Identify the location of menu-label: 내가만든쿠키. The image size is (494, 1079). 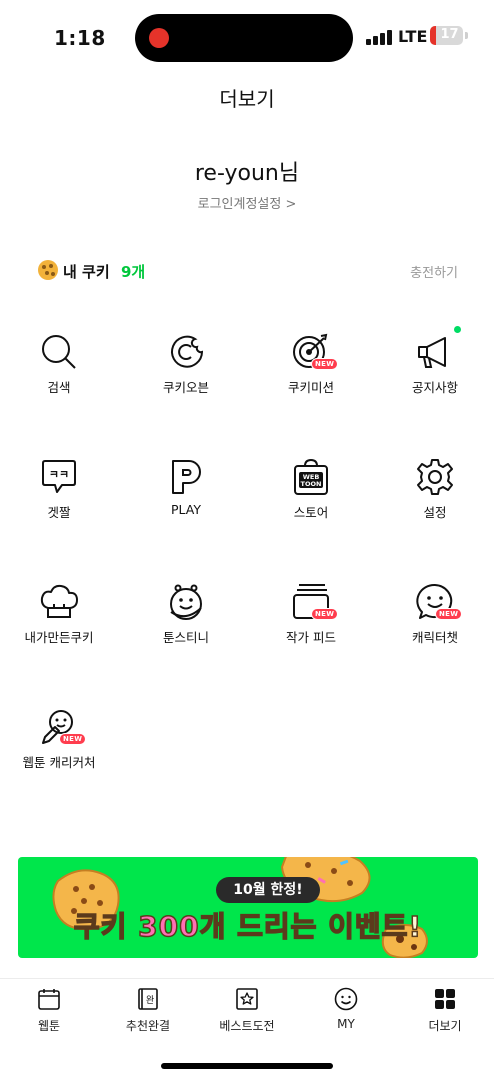
(59, 637).